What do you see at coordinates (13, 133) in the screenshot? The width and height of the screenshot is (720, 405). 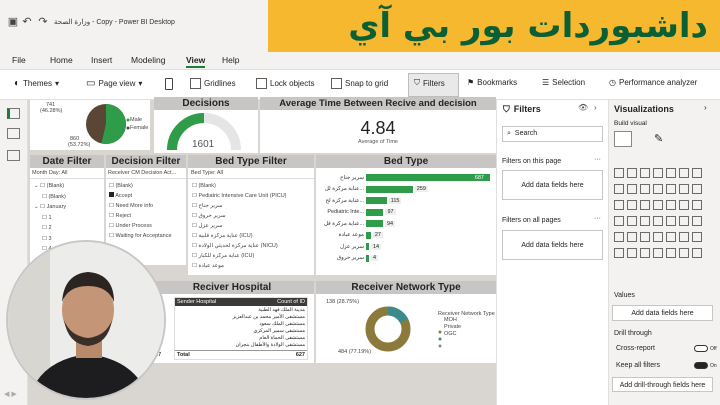 I see `table-view-icon` at bounding box center [13, 133].